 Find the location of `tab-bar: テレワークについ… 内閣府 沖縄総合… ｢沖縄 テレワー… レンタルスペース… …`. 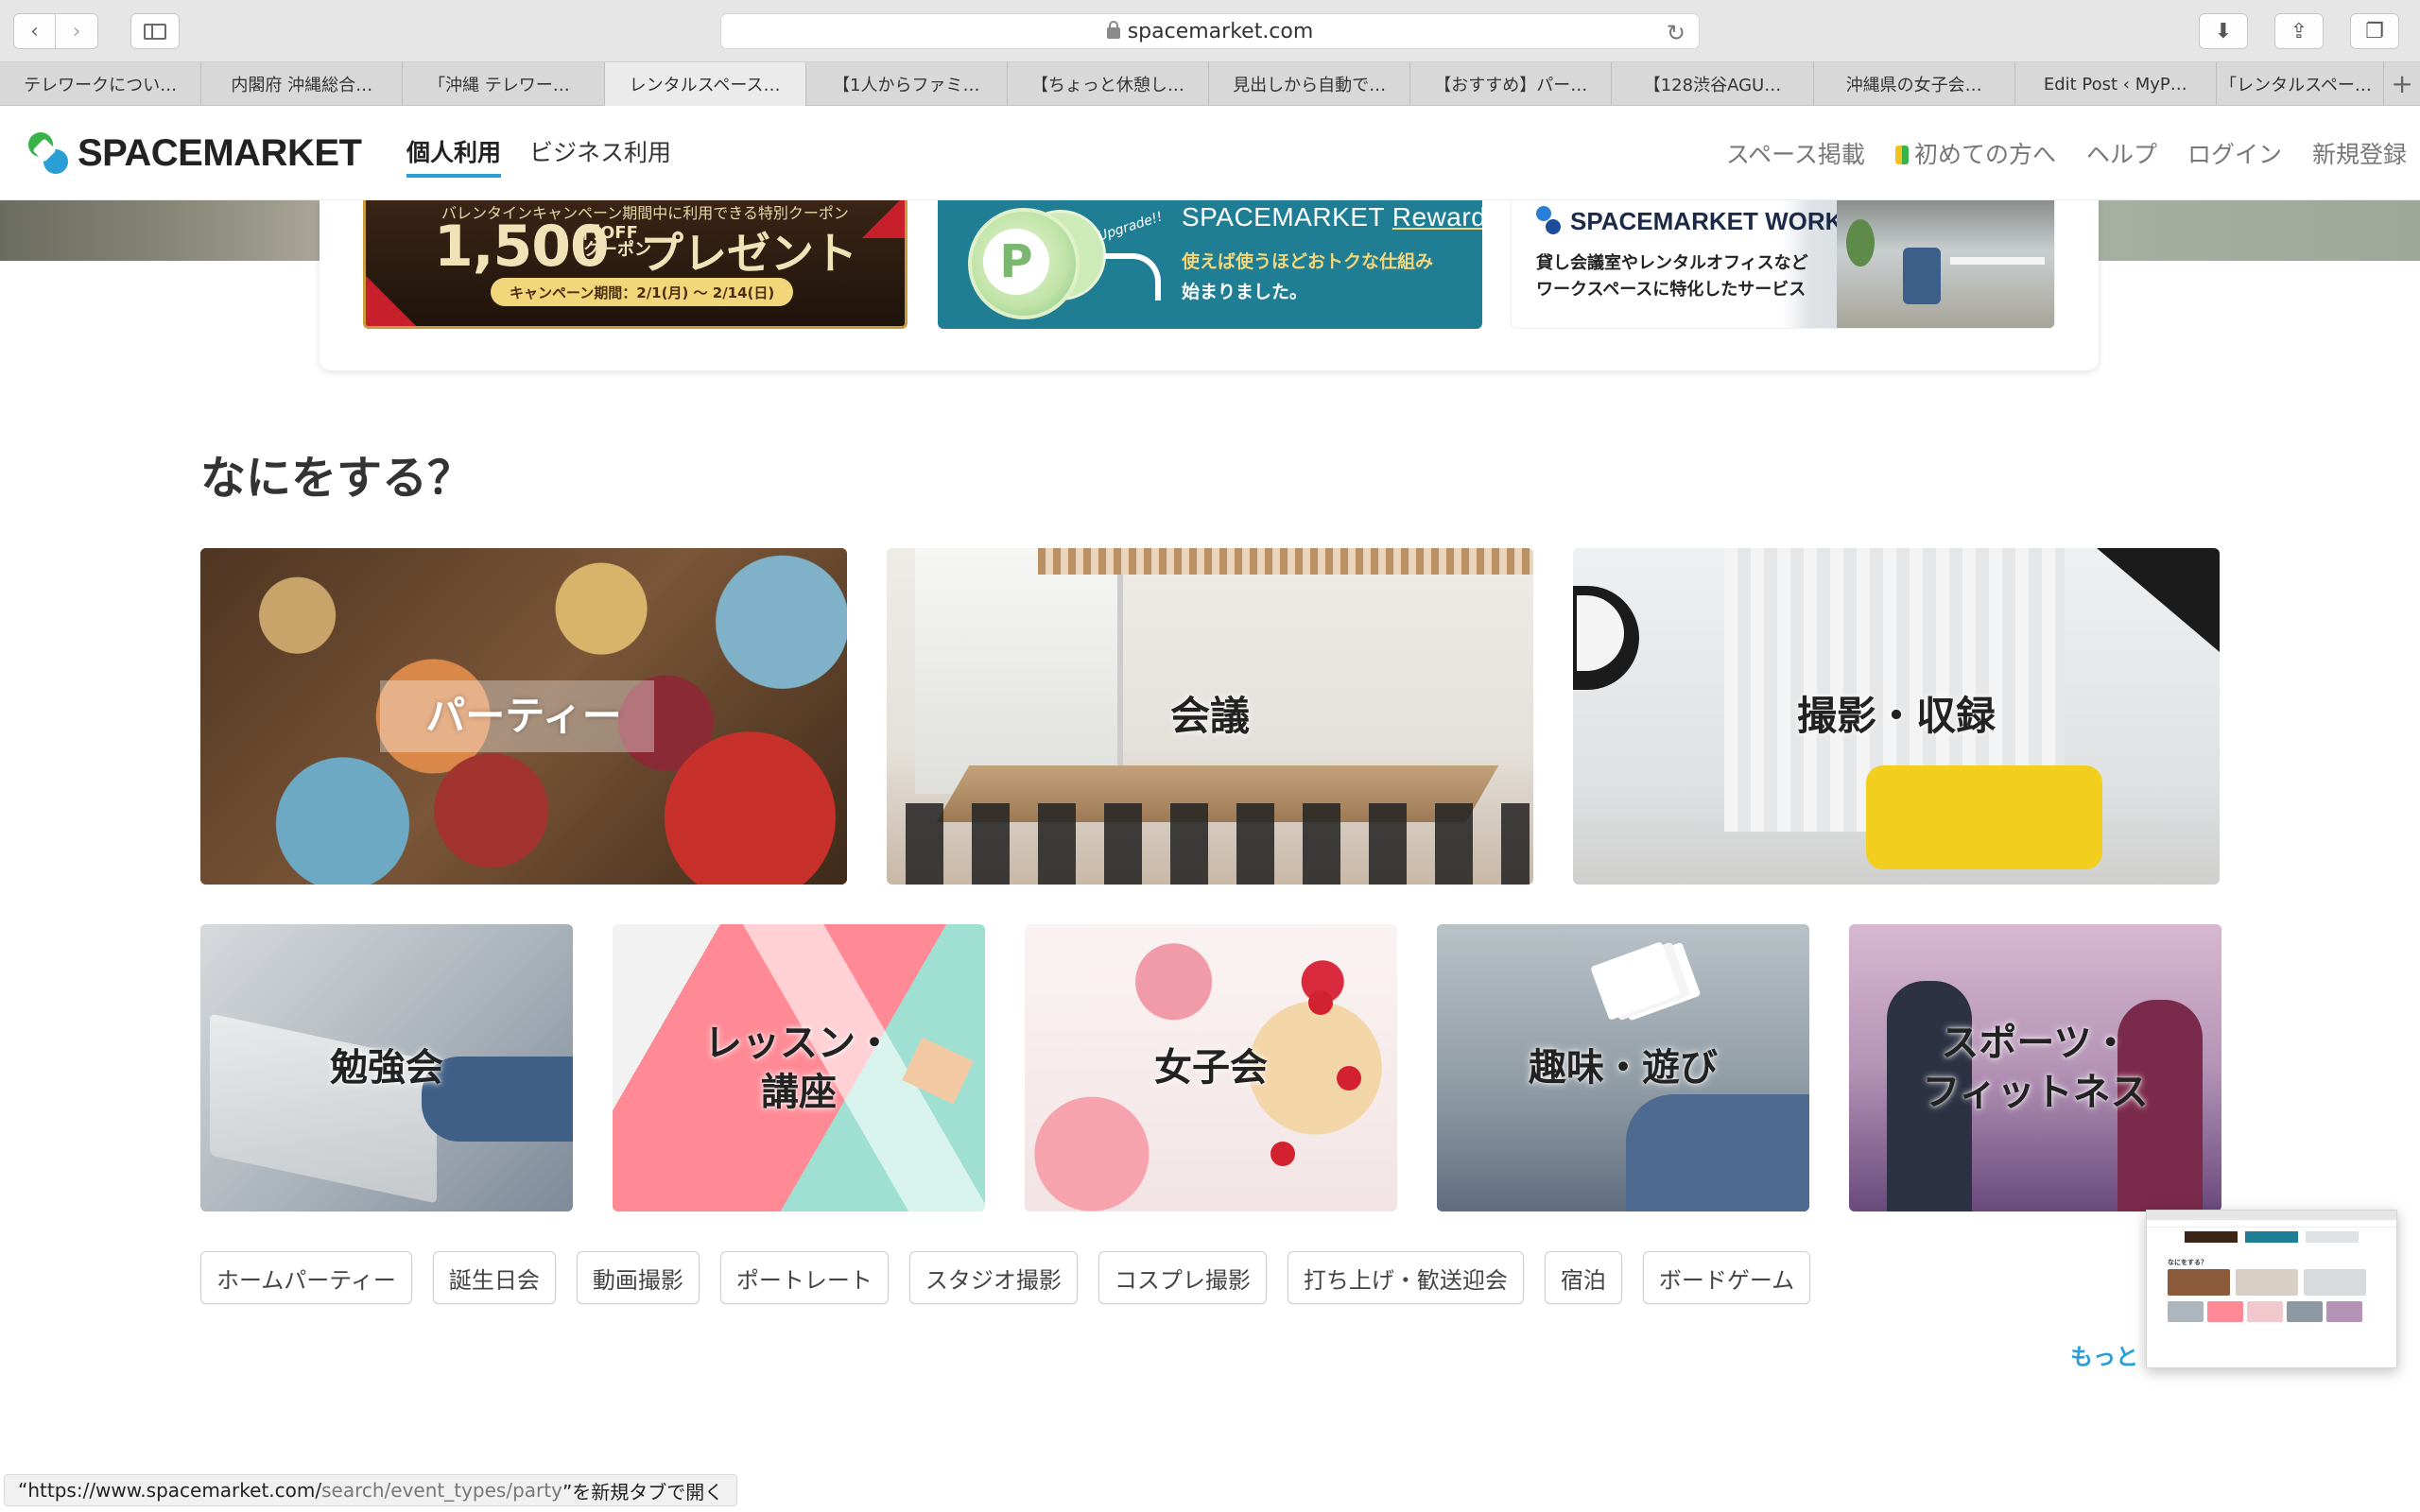

tab-bar: テレワークについ… 内閣府 沖縄総合… ｢沖縄 テレワー… レンタルスペース… … is located at coordinates (1210, 84).